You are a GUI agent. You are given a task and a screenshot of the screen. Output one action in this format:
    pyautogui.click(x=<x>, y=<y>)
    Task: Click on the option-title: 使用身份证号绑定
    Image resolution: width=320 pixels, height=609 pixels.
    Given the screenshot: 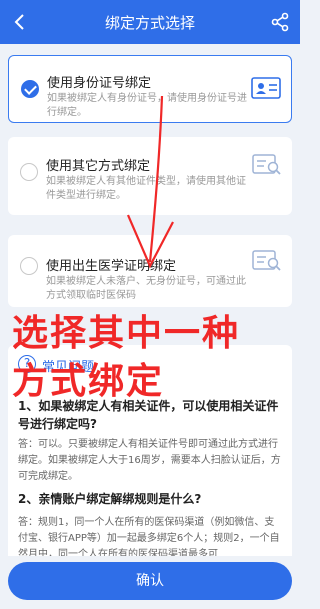 What is the action you would take?
    pyautogui.click(x=99, y=83)
    